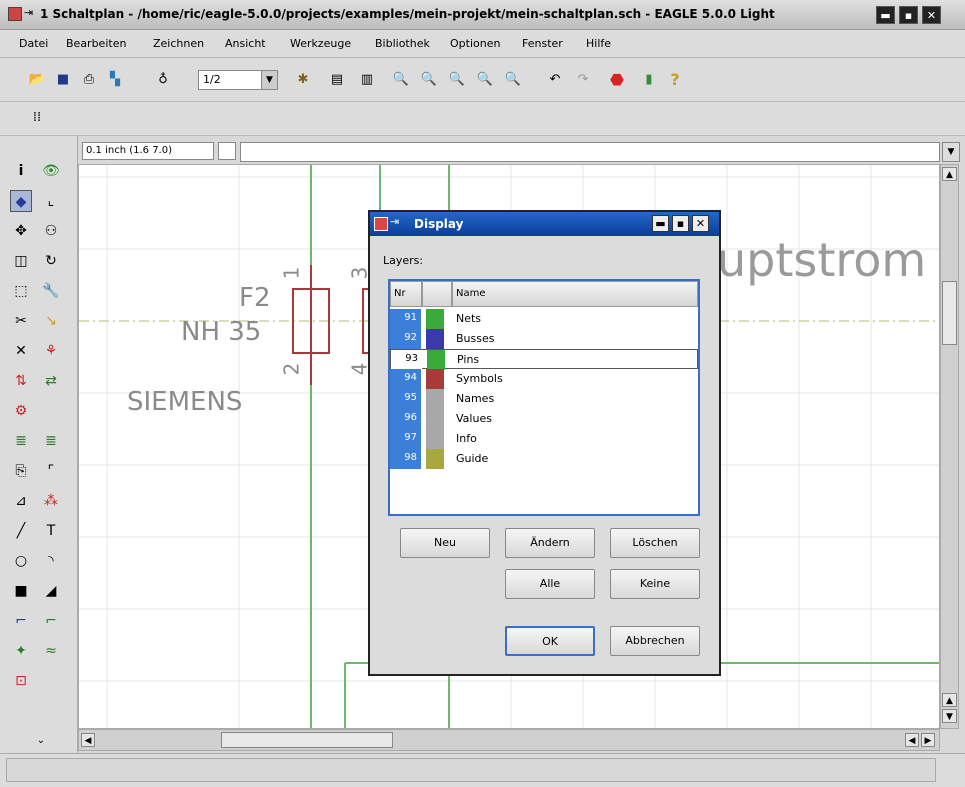 The image size is (965, 787). What do you see at coordinates (367, 80) in the screenshot?
I see `drc-icon: ▥` at bounding box center [367, 80].